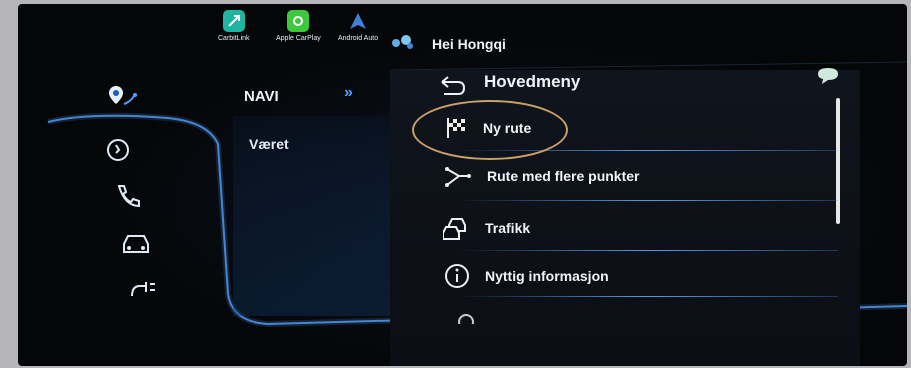 The width and height of the screenshot is (911, 368). What do you see at coordinates (298, 38) in the screenshot?
I see `app-label: Apple CarPlay` at bounding box center [298, 38].